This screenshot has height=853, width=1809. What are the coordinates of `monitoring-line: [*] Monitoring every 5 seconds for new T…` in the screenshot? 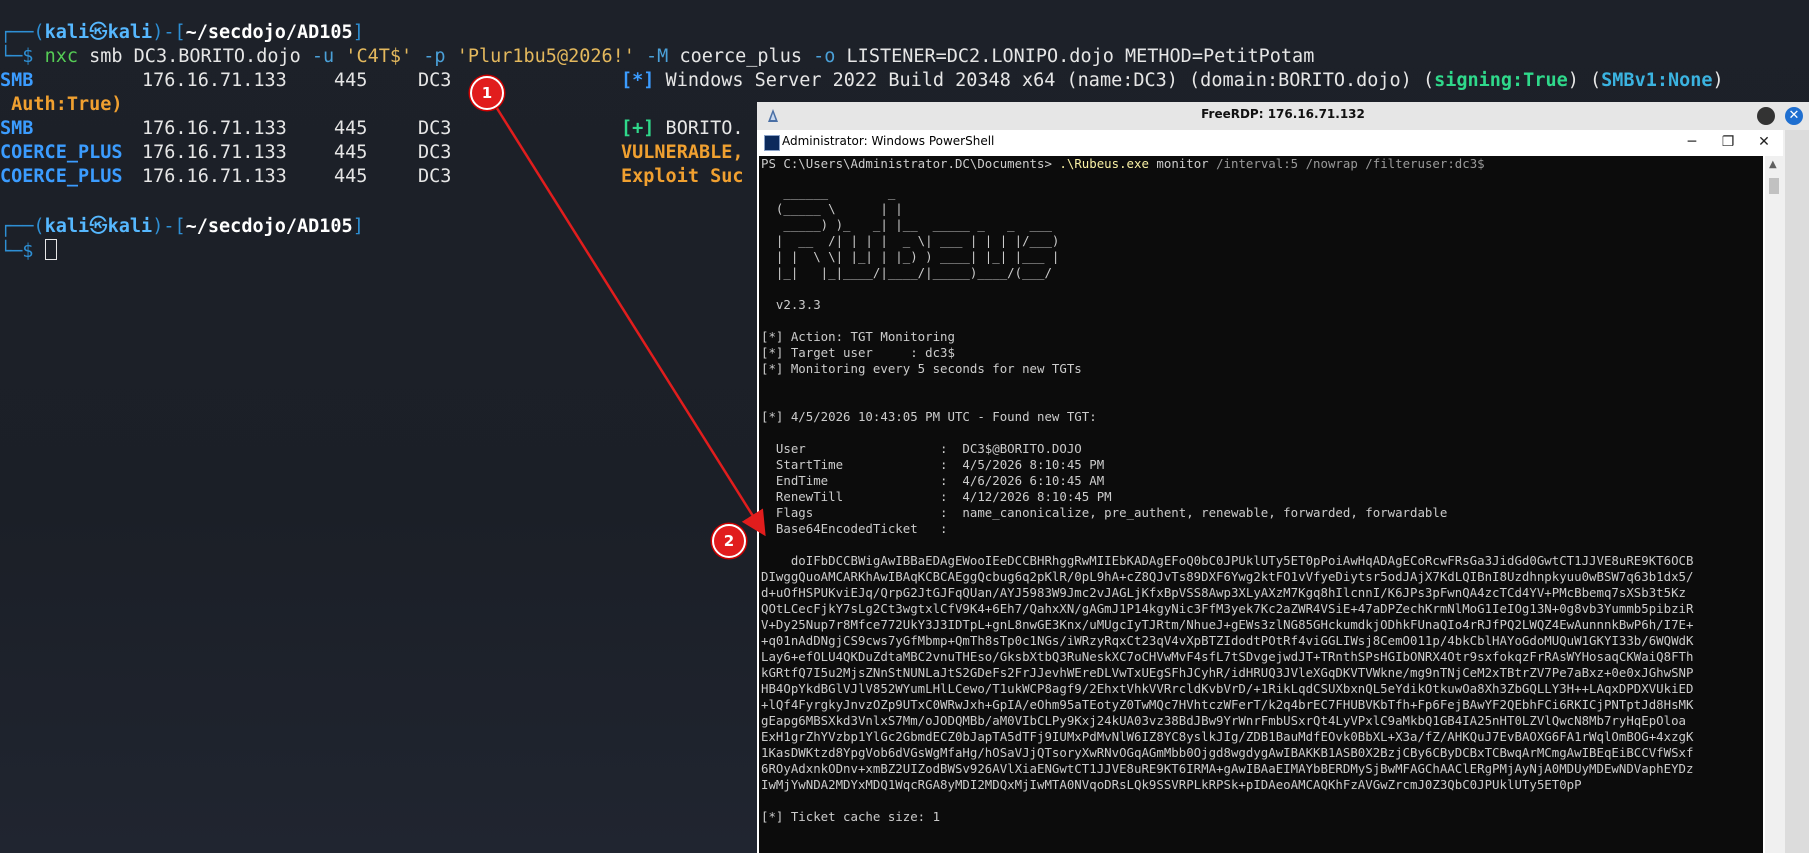 It's located at (921, 368).